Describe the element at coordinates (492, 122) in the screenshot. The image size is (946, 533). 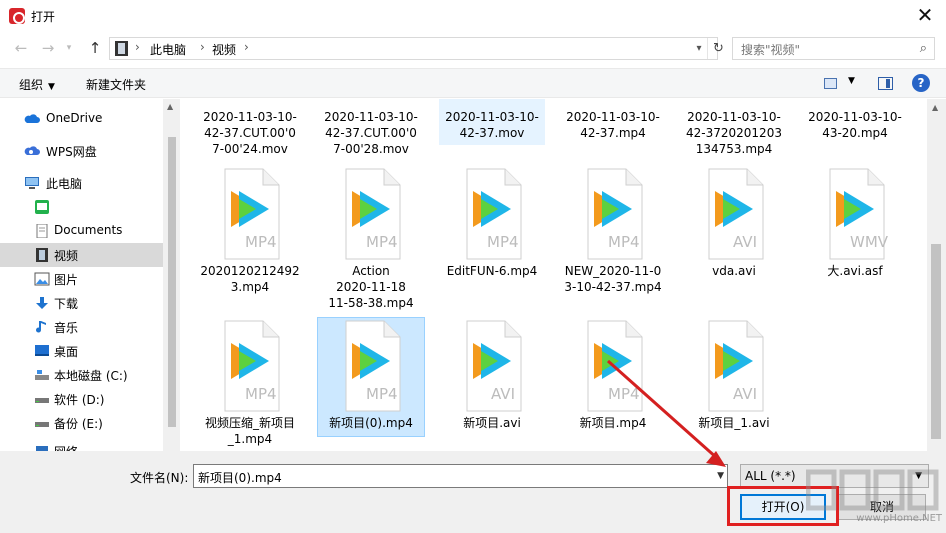
I see `file-item: 2020-11-03-10- 42-37.mov` at that location.